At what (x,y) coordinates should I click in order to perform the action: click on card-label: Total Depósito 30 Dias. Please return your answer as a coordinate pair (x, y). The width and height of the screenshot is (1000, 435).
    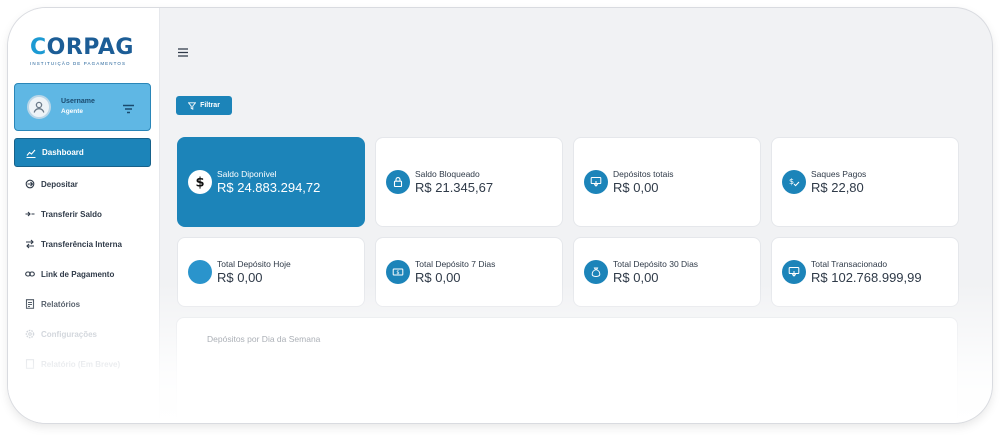
    Looking at the image, I should click on (656, 263).